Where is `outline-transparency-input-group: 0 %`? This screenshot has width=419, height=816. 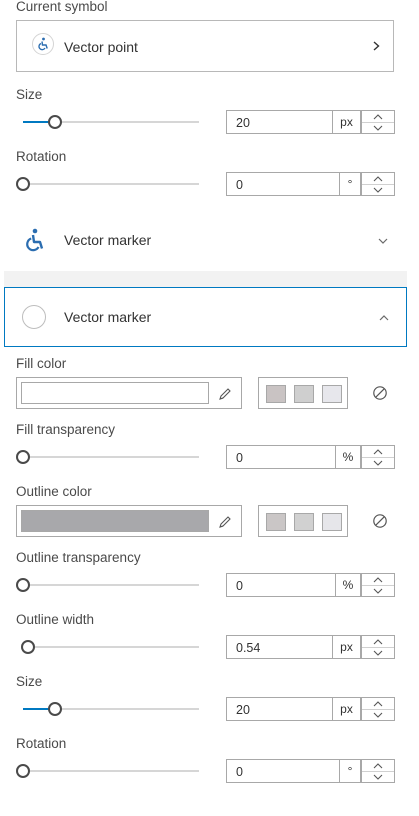
outline-transparency-input-group: 0 % is located at coordinates (310, 585).